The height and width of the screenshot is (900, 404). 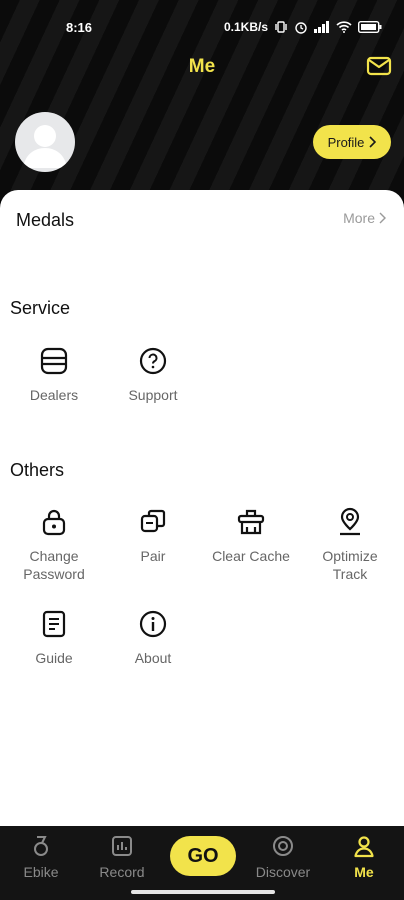 What do you see at coordinates (202, 66) in the screenshot?
I see `page-title: Me` at bounding box center [202, 66].